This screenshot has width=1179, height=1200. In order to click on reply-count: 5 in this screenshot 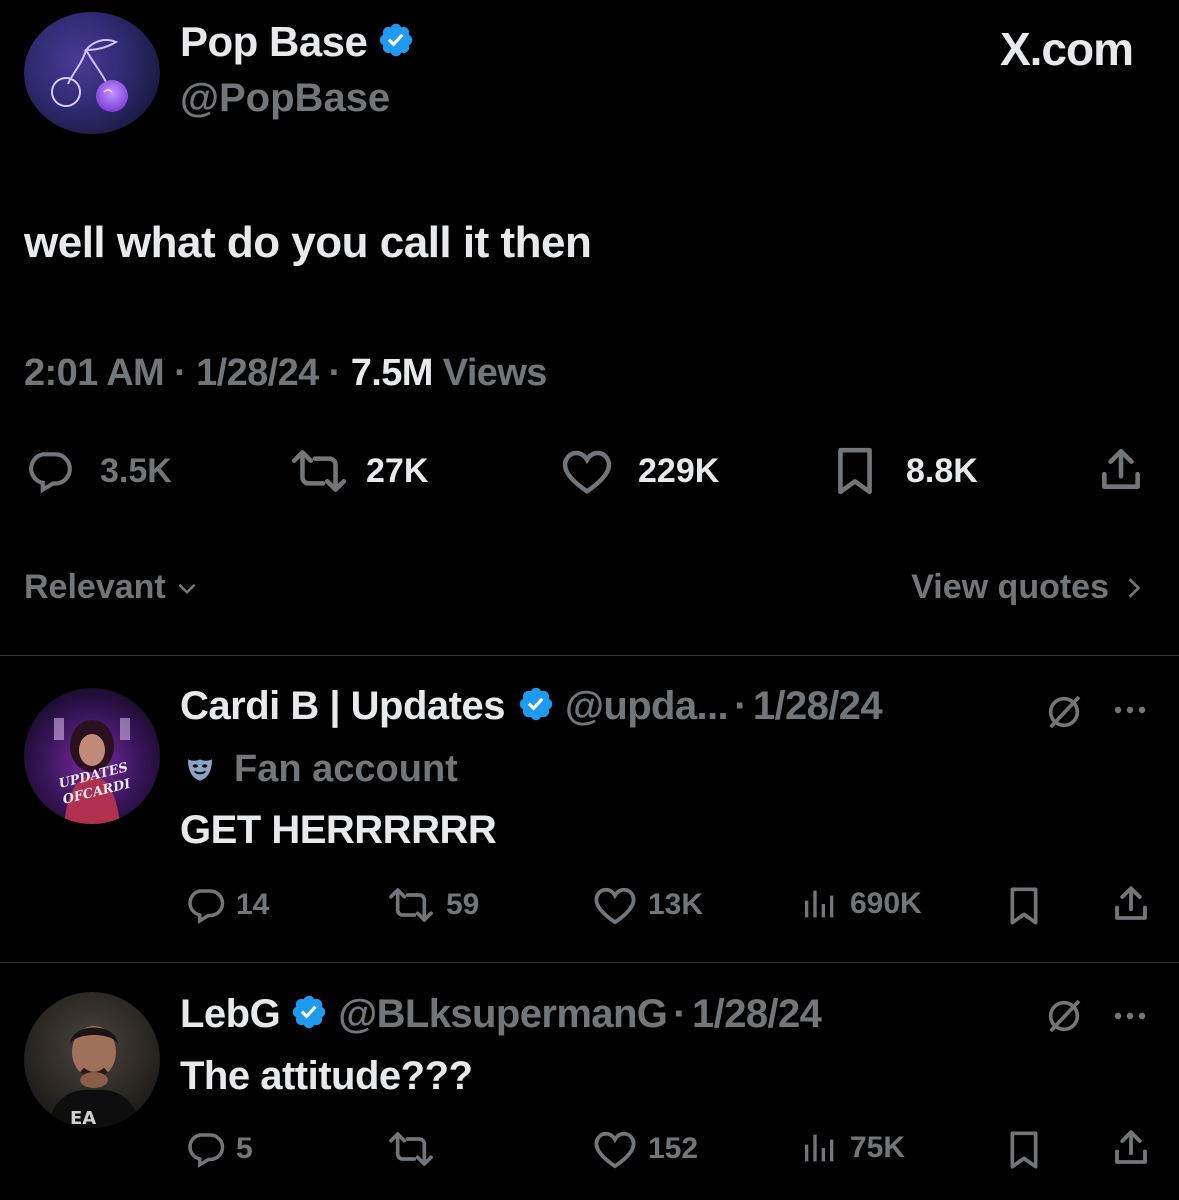, I will do `click(244, 1148)`.